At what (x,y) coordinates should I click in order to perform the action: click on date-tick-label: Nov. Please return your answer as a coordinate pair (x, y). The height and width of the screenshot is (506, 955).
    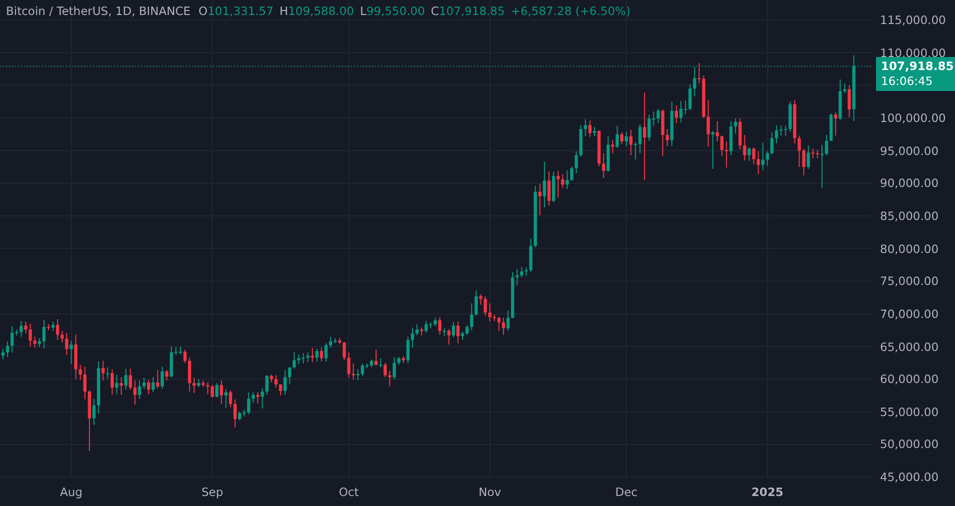
    Looking at the image, I should click on (490, 492).